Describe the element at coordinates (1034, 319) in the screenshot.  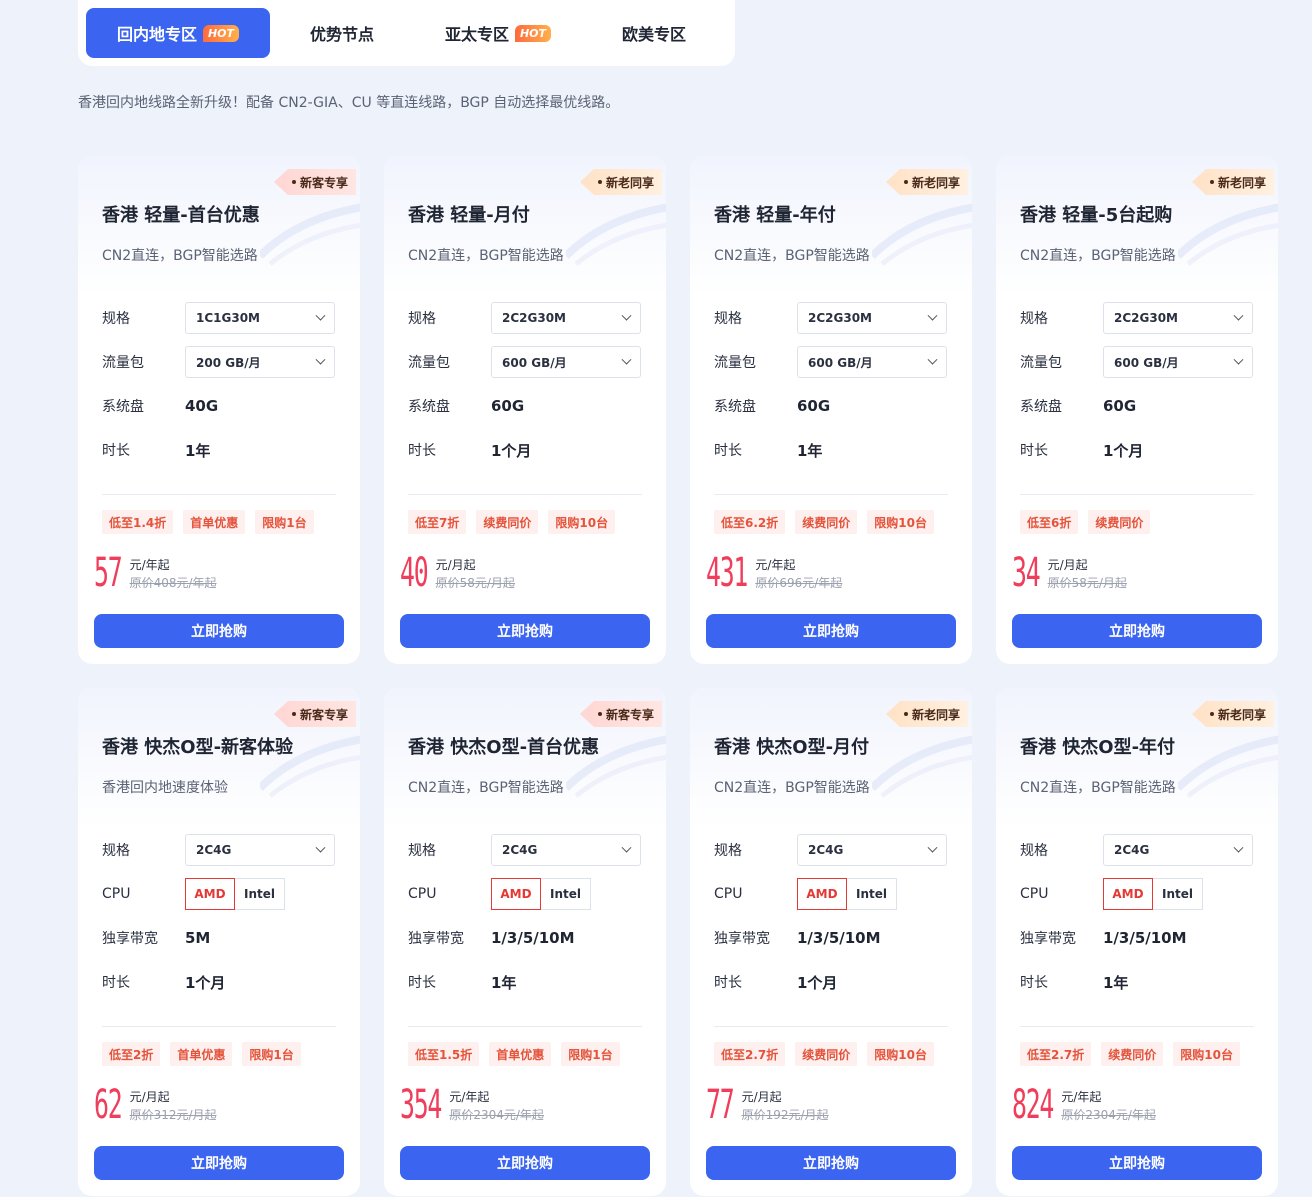
I see `spec-label: 规格` at that location.